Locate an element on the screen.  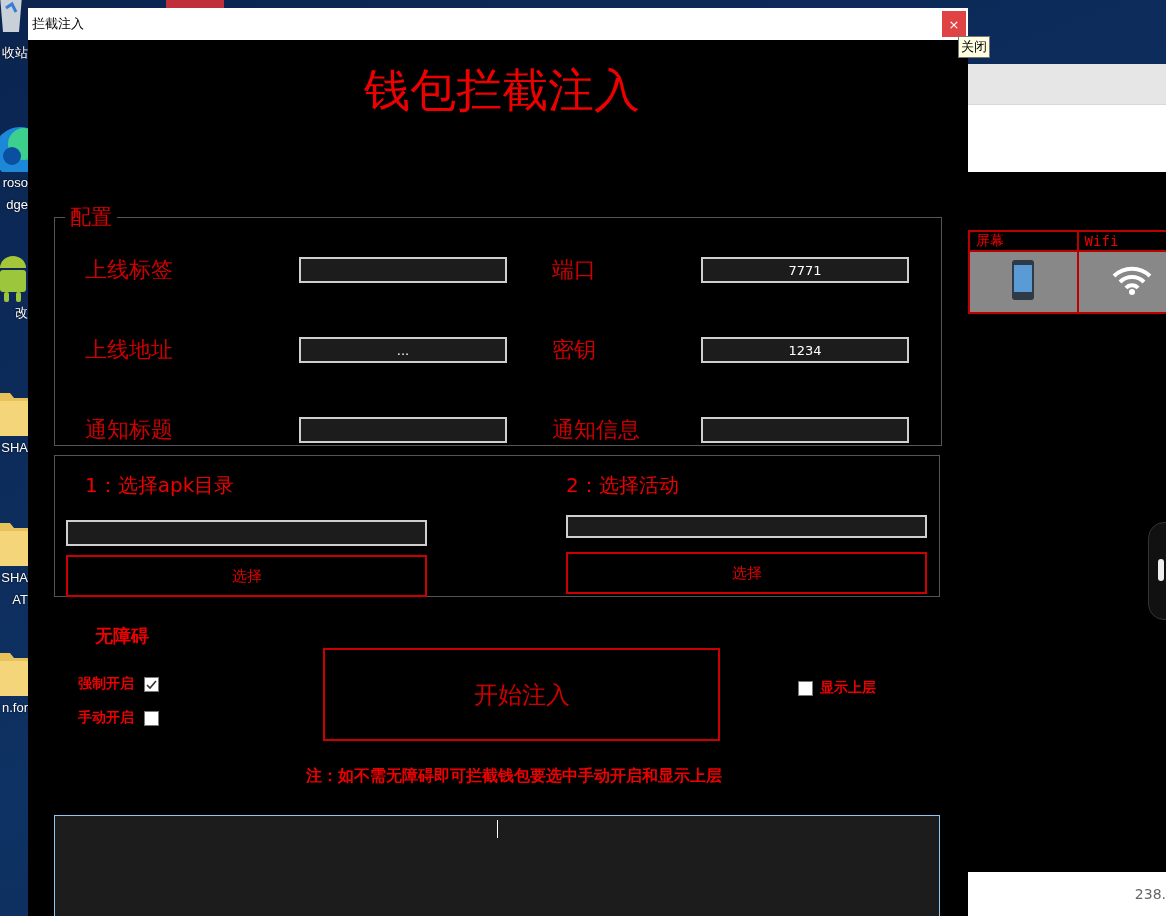
text-field: 7771 is located at coordinates (805, 270).